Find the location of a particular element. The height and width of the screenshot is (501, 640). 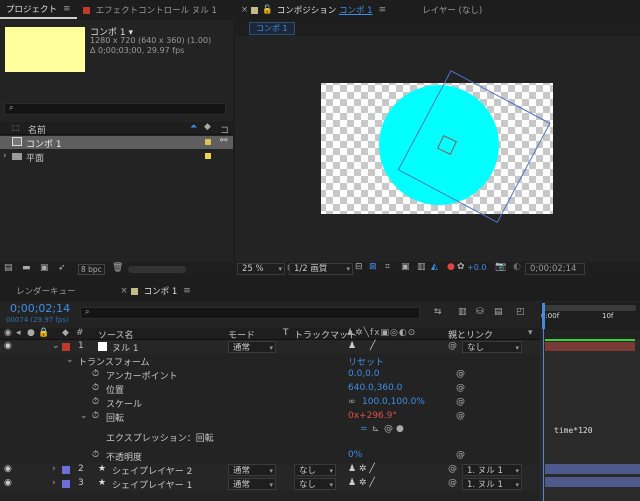

tab-composition: 🔓 コンポジション コンポ 1 ≡ is located at coordinates (321, 10).